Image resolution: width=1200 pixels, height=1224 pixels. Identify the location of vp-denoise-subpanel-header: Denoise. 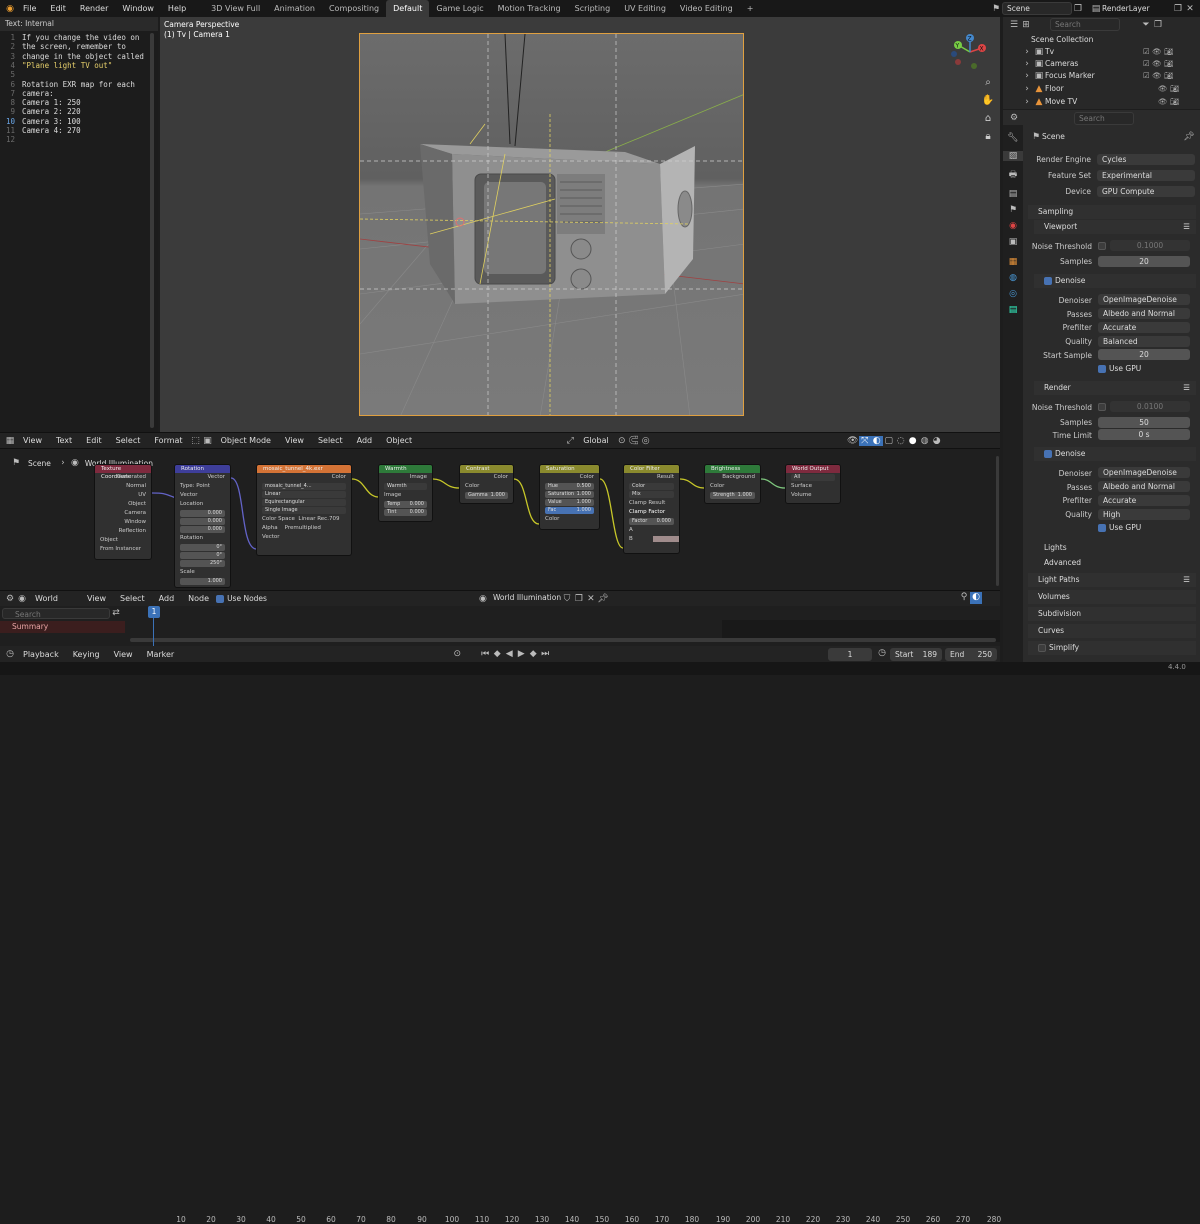
(1115, 281).